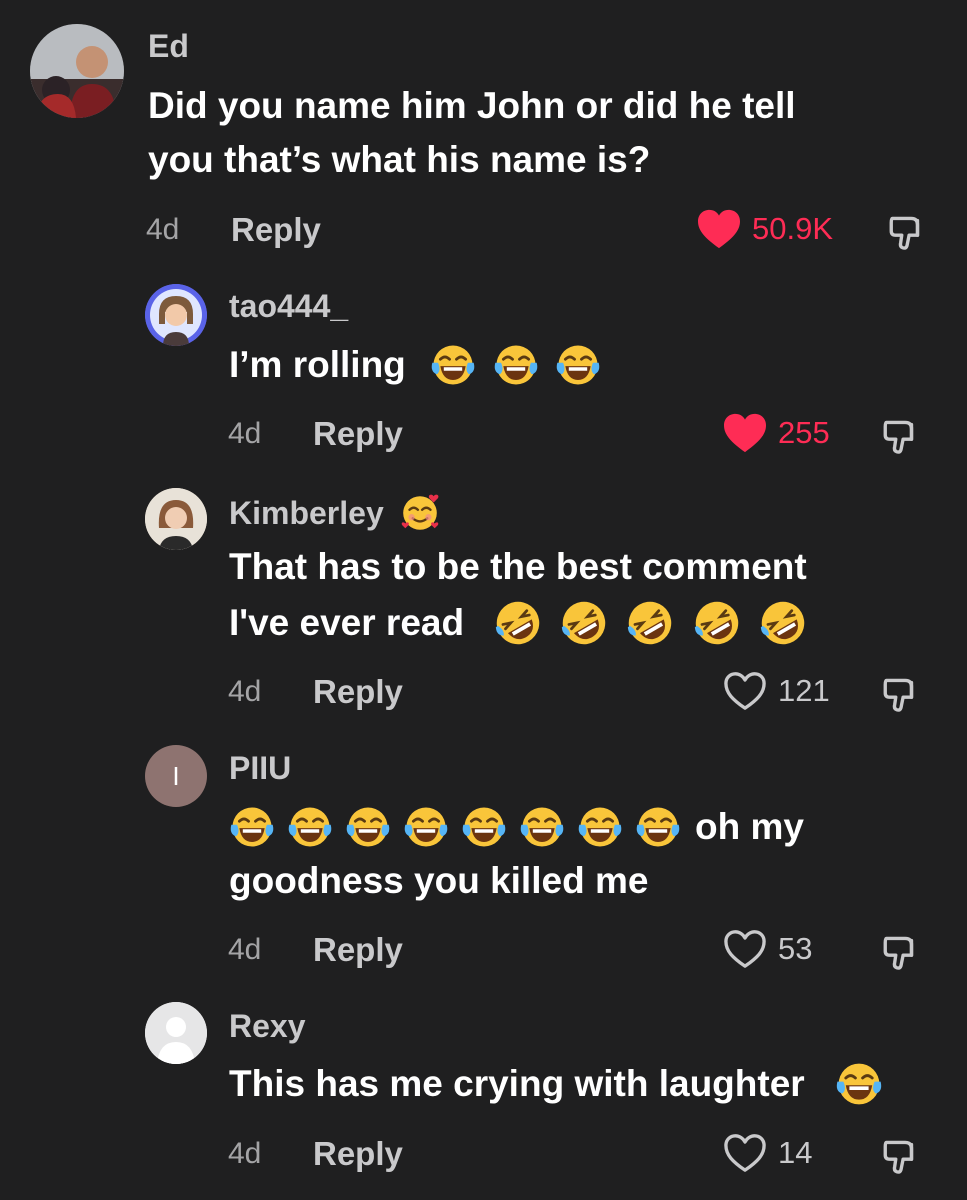 The width and height of the screenshot is (967, 1200). I want to click on comment-text-line: This has me crying with laughter, so click(517, 1084).